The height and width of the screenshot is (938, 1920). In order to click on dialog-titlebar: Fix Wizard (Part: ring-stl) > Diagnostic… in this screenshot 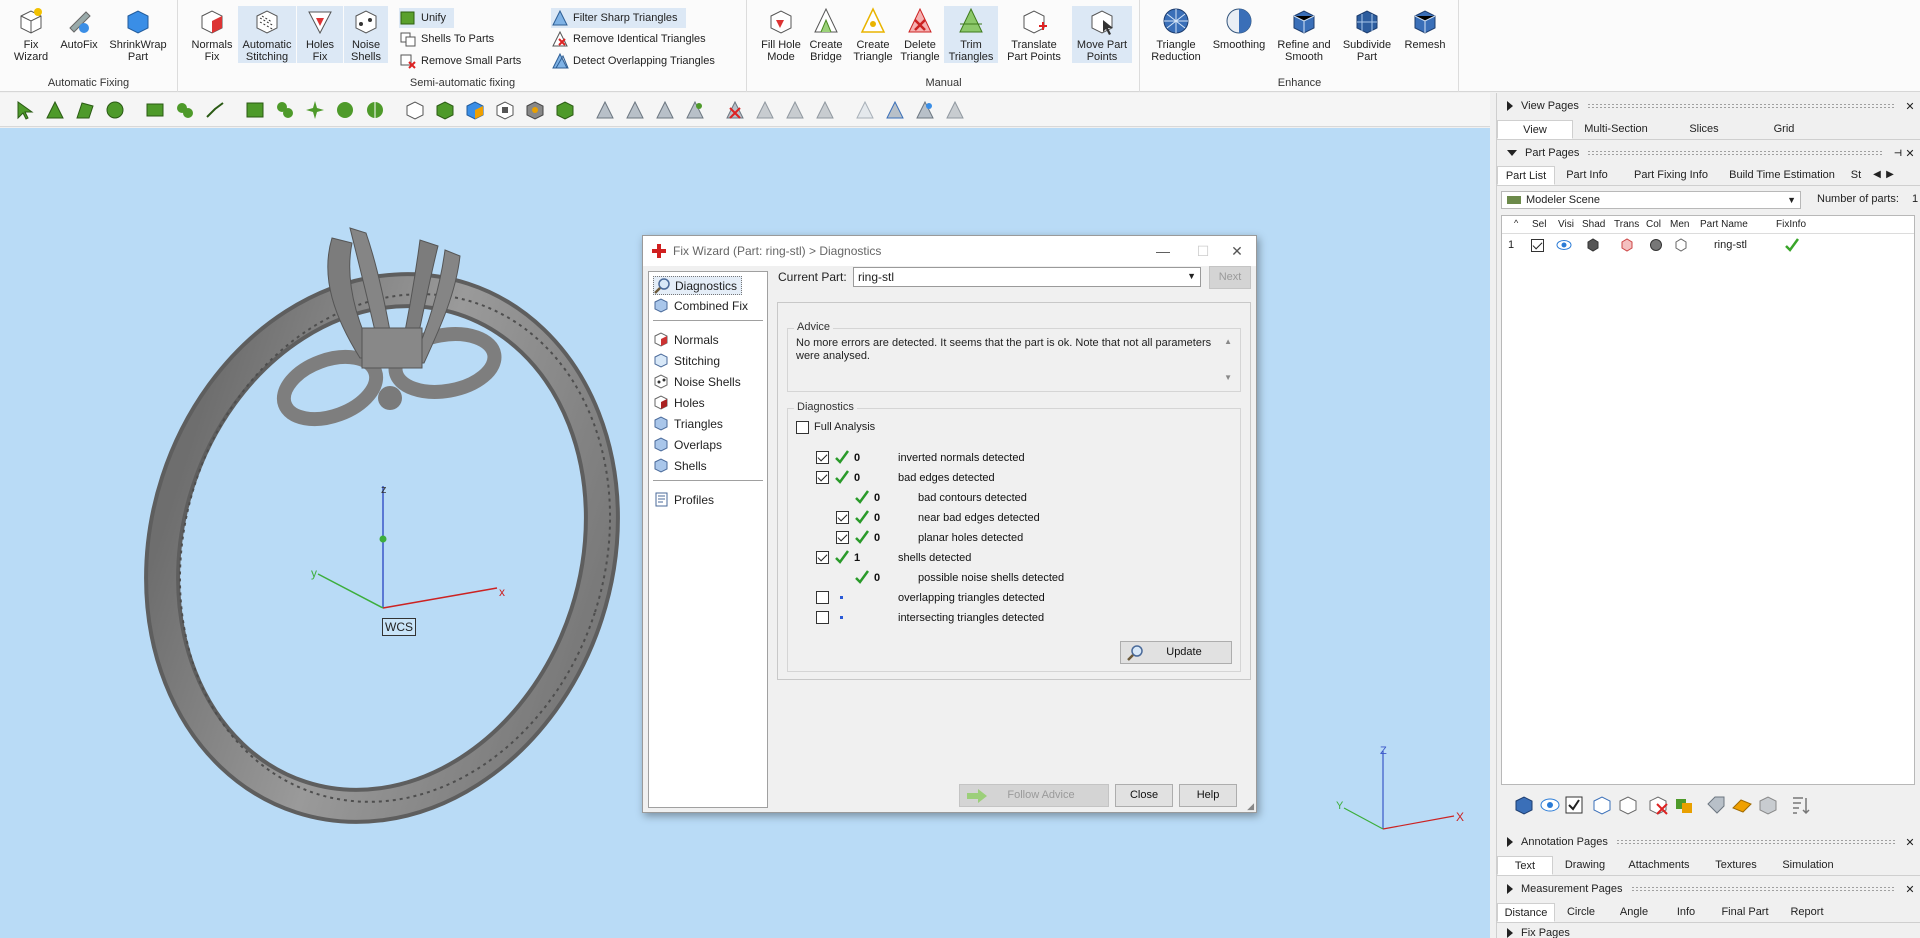, I will do `click(949, 251)`.